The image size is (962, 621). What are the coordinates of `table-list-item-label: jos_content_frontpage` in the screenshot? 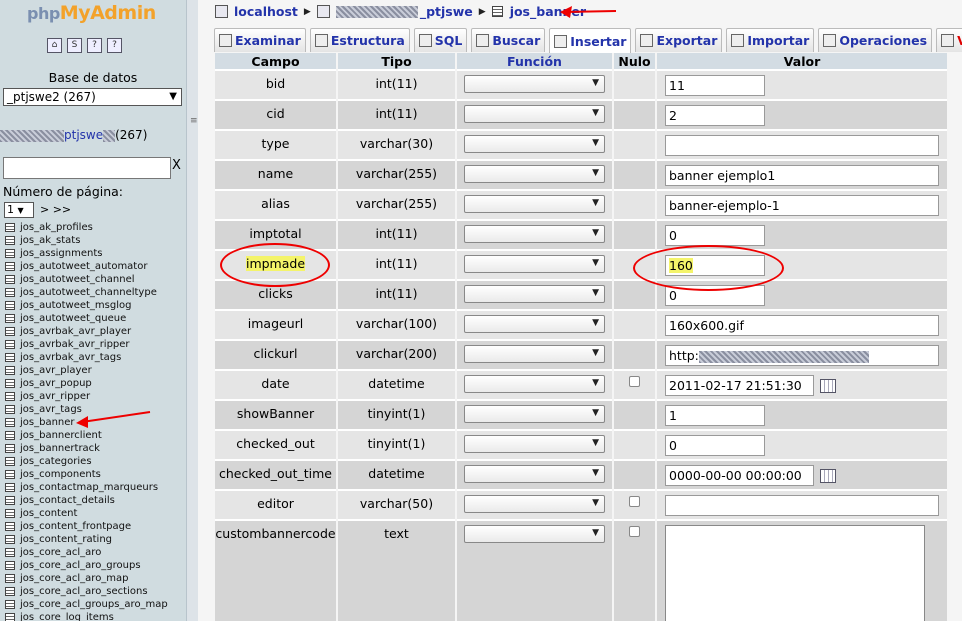 It's located at (75, 526).